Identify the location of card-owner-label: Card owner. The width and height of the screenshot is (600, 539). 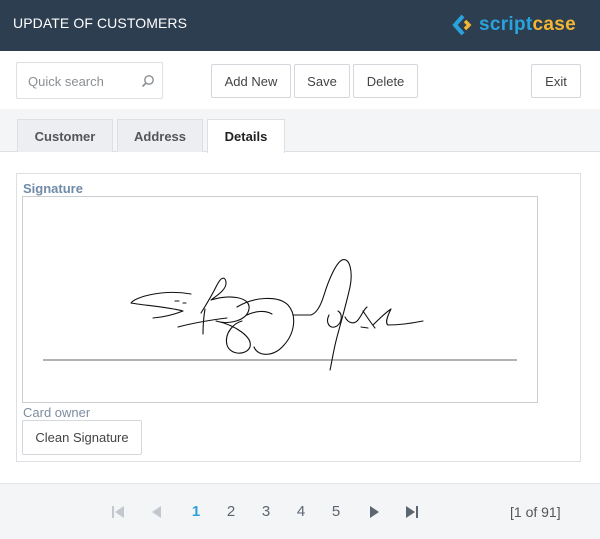
(57, 412).